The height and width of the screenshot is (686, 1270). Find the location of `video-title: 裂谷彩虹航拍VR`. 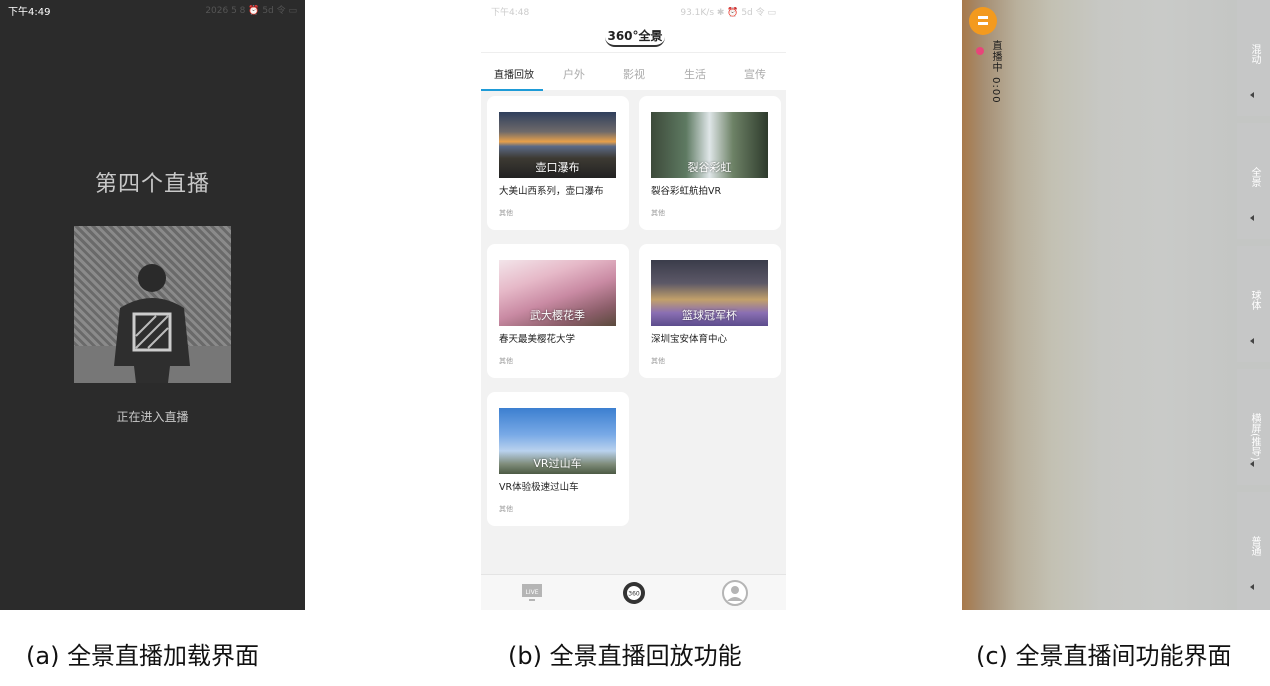

video-title: 裂谷彩虹航拍VR is located at coordinates (686, 191).